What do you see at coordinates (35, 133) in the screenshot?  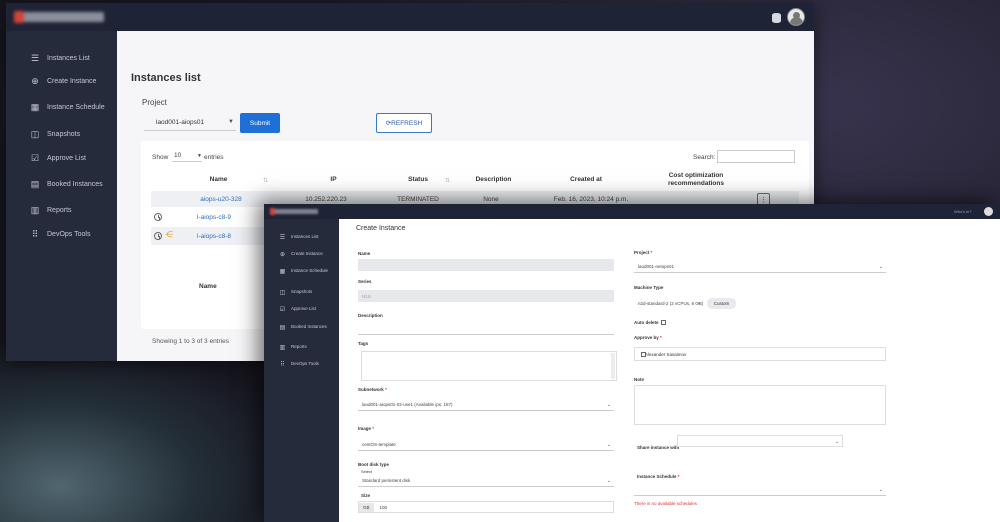 I see `camera-icon: ◫` at bounding box center [35, 133].